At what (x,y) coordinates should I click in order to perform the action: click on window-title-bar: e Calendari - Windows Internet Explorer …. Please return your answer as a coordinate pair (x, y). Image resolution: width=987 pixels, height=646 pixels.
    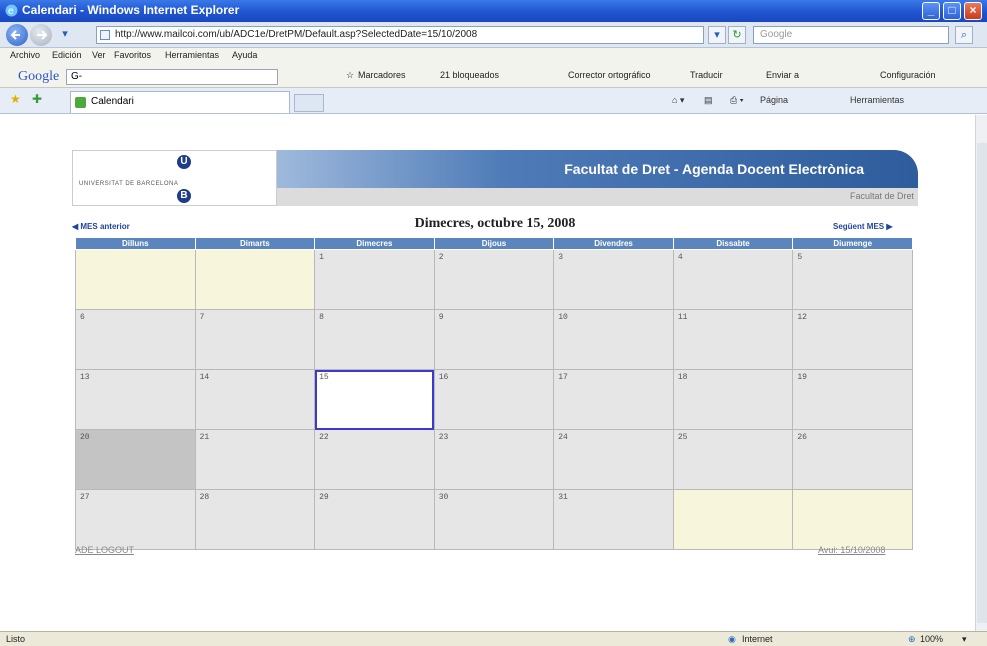
    Looking at the image, I should click on (493, 11).